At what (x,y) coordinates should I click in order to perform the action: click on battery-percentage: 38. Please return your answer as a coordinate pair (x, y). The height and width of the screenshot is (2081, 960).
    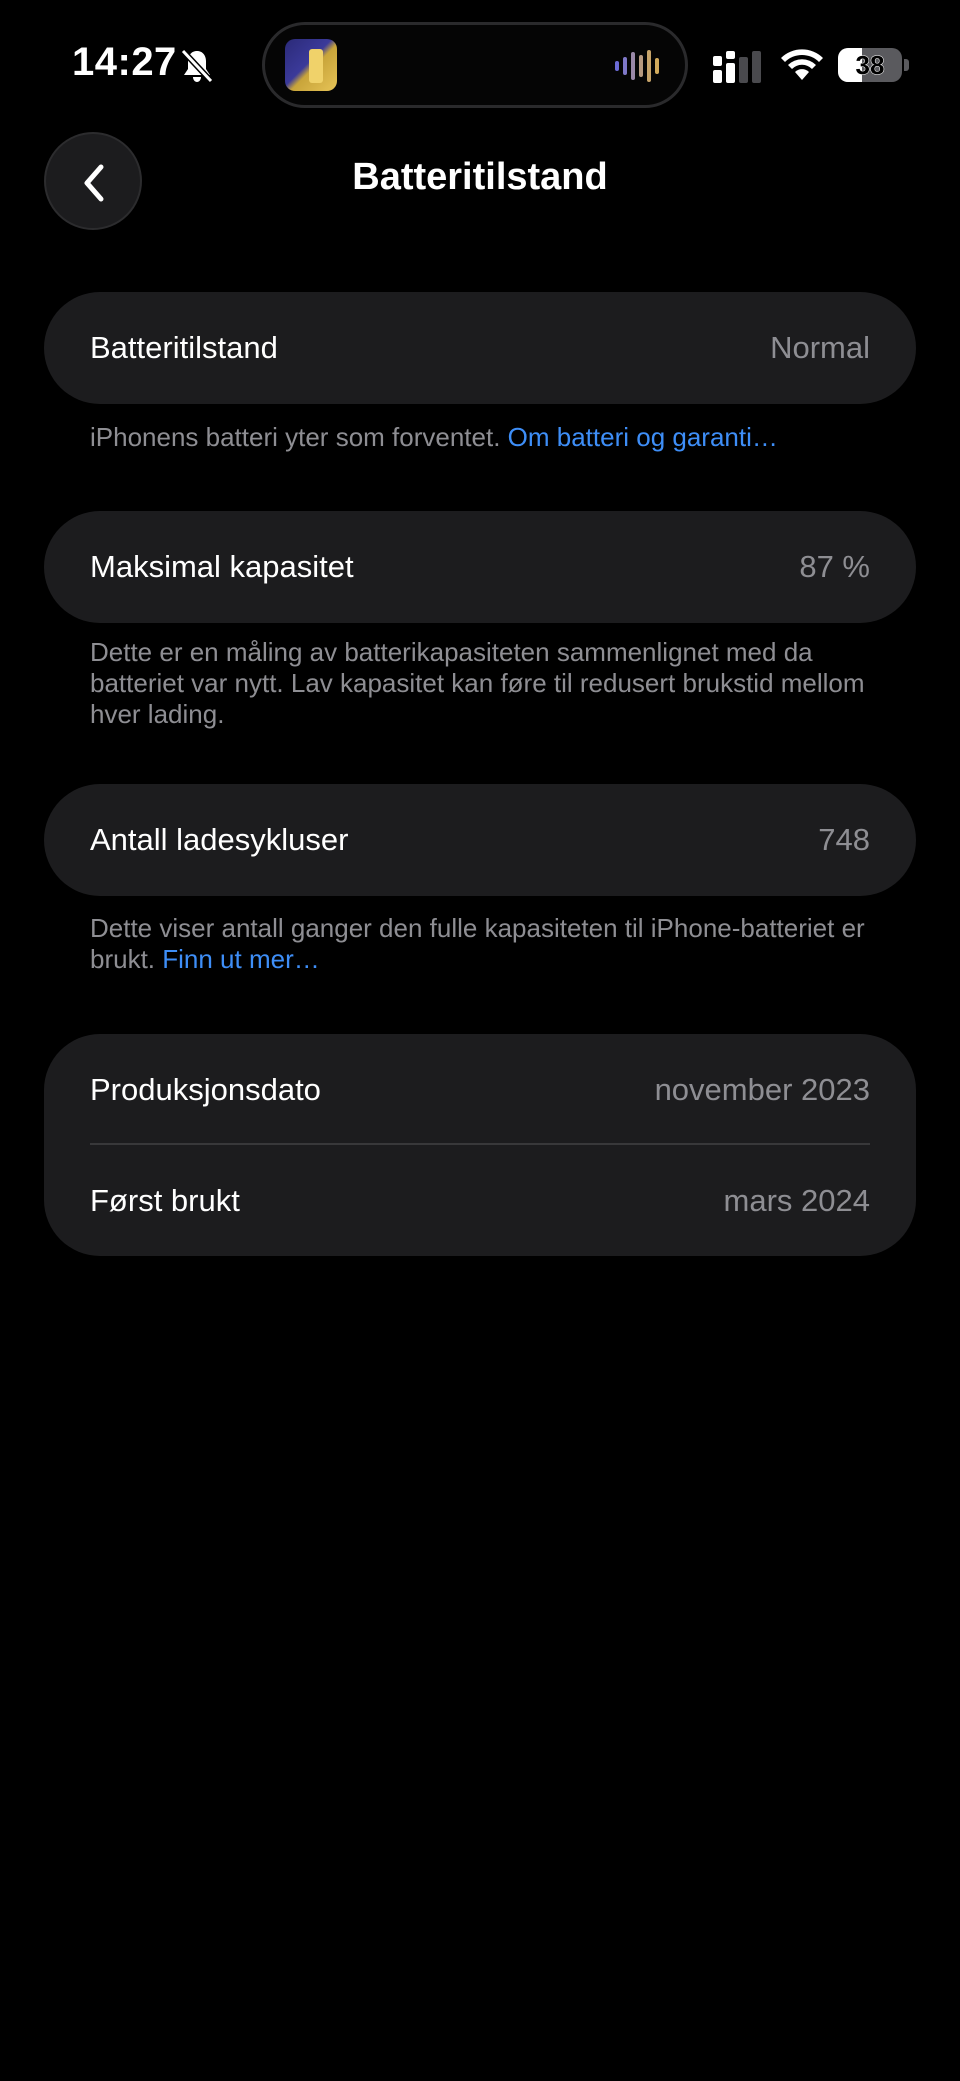
    Looking at the image, I should click on (870, 65).